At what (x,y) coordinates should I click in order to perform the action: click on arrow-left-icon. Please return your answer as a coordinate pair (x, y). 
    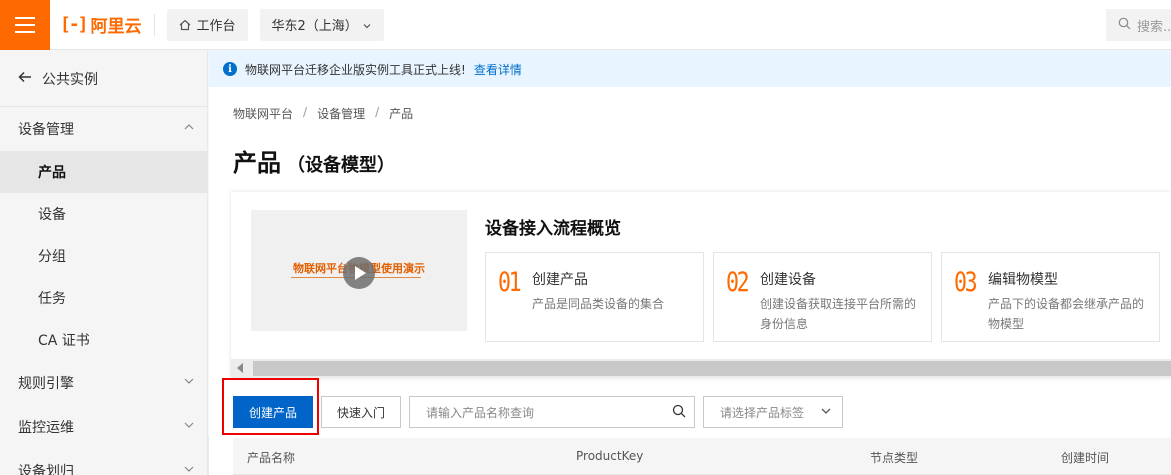
    Looking at the image, I should click on (25, 79).